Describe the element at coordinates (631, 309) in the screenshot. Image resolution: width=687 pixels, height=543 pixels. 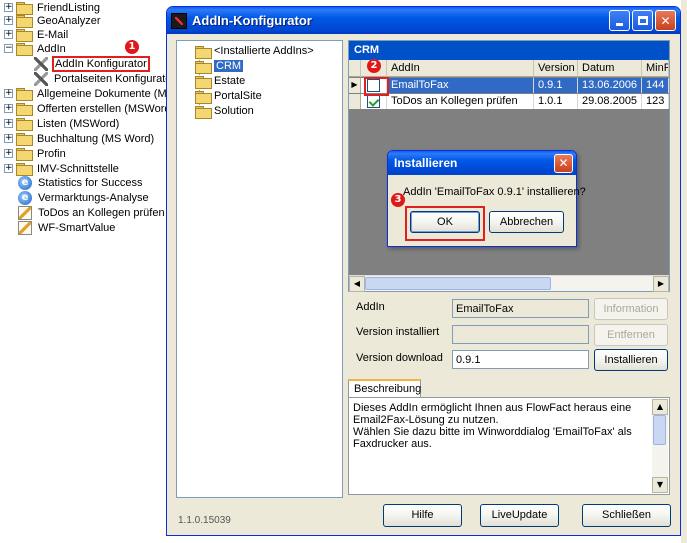
I see `information-button: Information` at that location.